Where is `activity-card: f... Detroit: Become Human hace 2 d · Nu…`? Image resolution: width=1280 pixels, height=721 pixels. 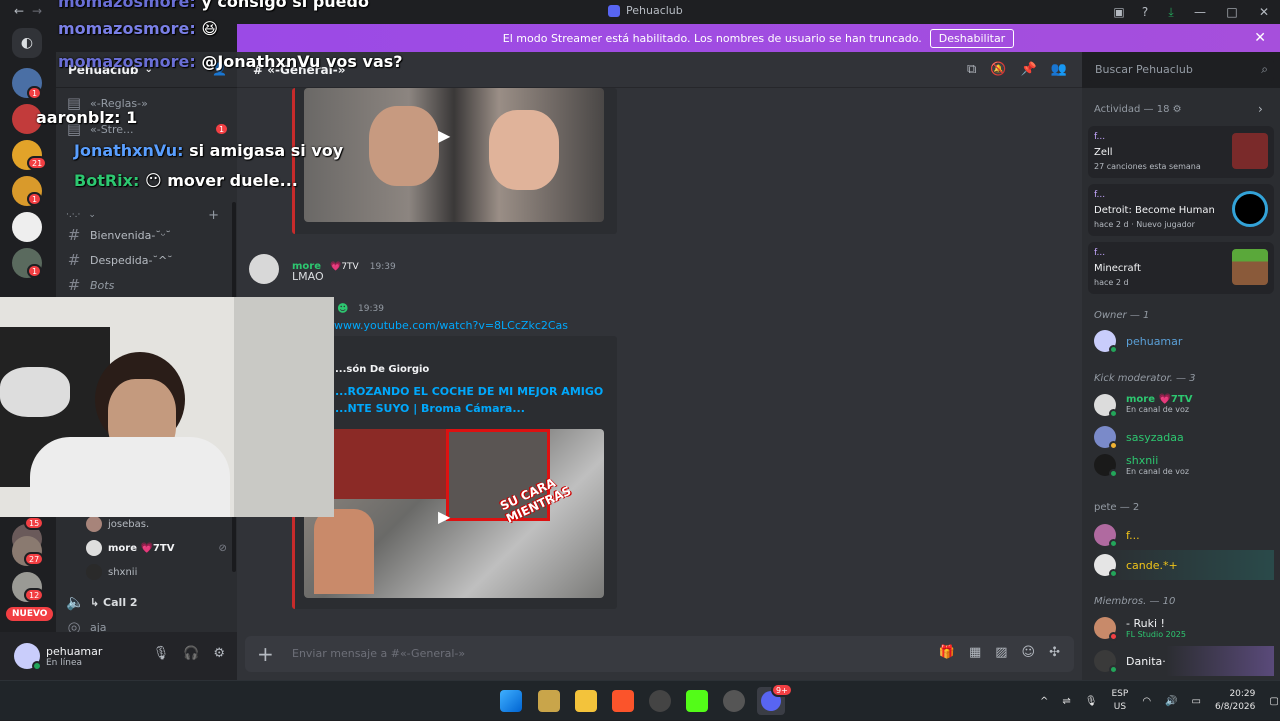
activity-card: f... Detroit: Become Human hace 2 d · Nu… is located at coordinates (1181, 210).